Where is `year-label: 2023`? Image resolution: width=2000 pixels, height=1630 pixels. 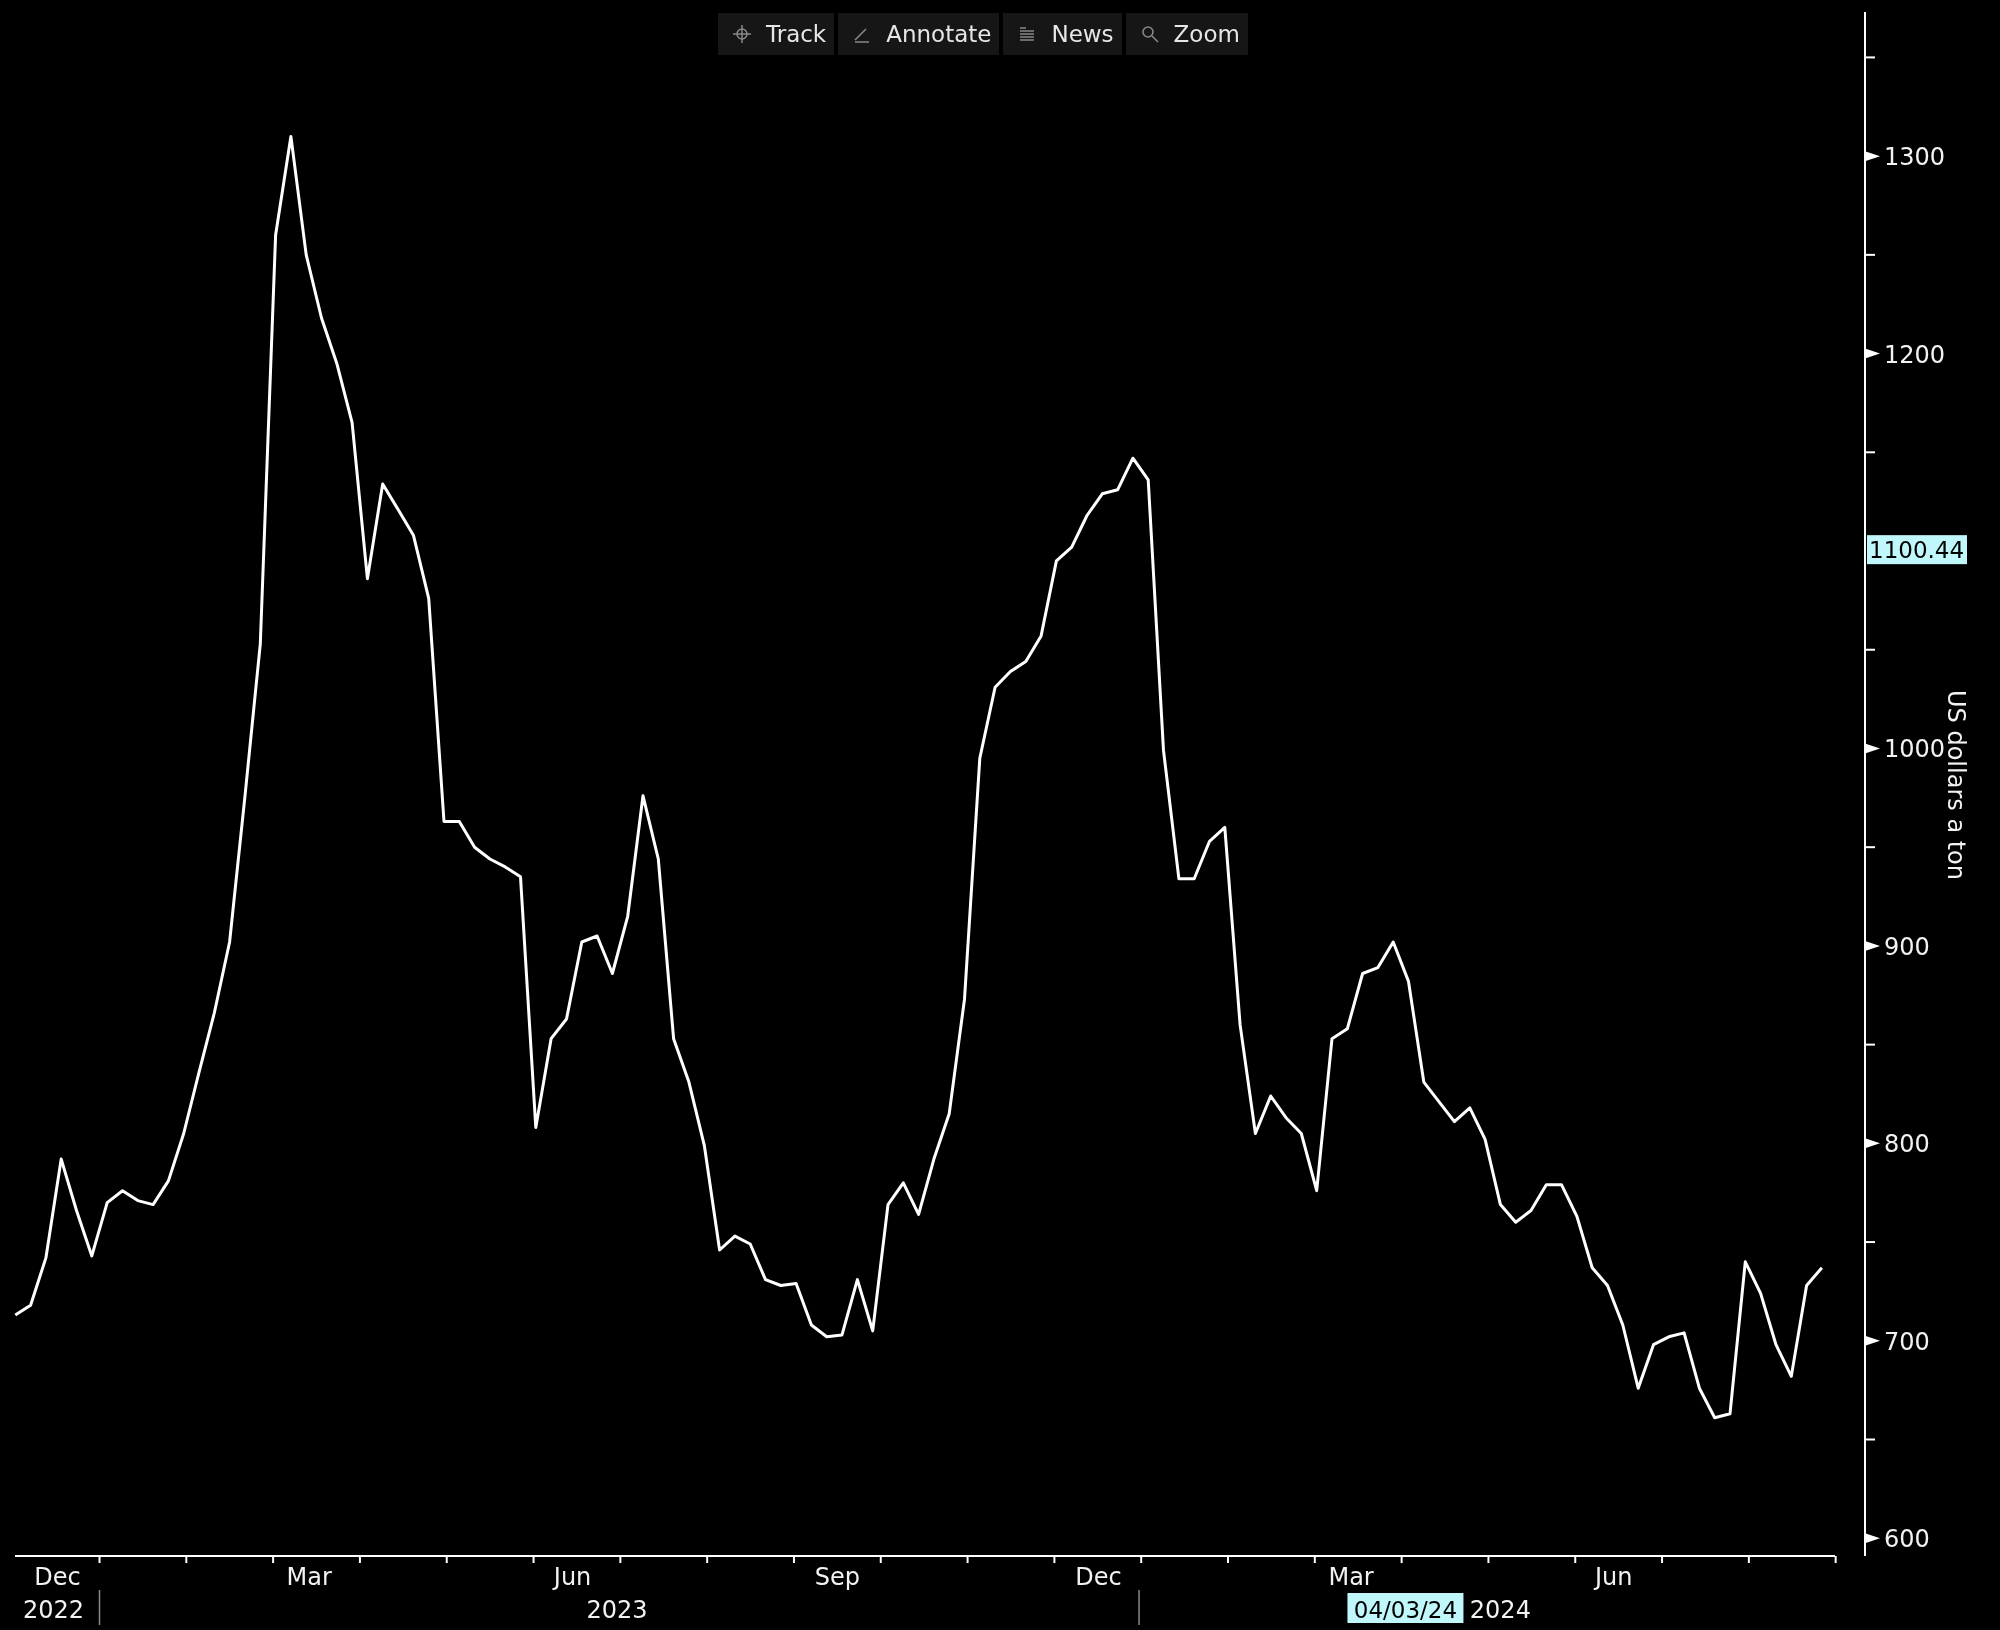 year-label: 2023 is located at coordinates (617, 1610).